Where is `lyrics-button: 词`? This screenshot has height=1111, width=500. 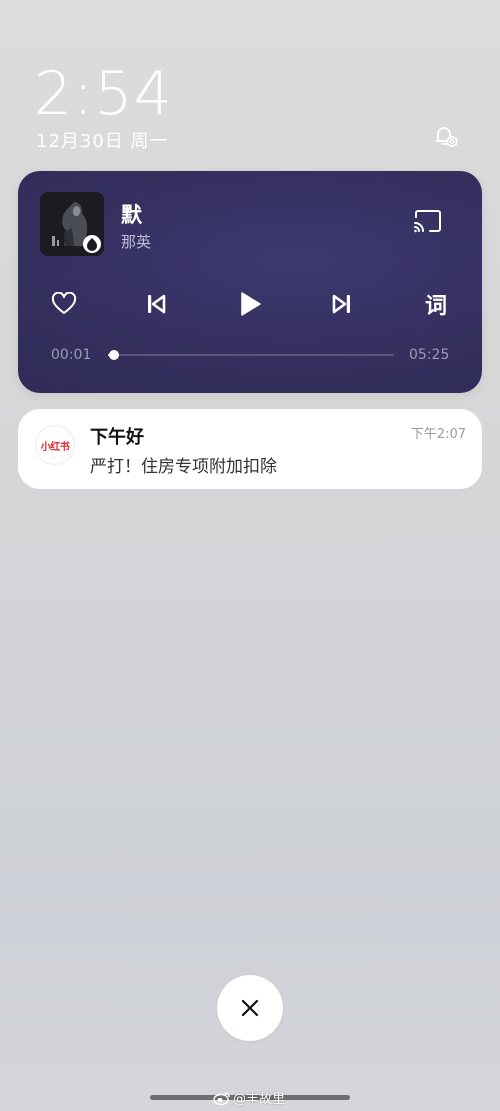 lyrics-button: 词 is located at coordinates (436, 304).